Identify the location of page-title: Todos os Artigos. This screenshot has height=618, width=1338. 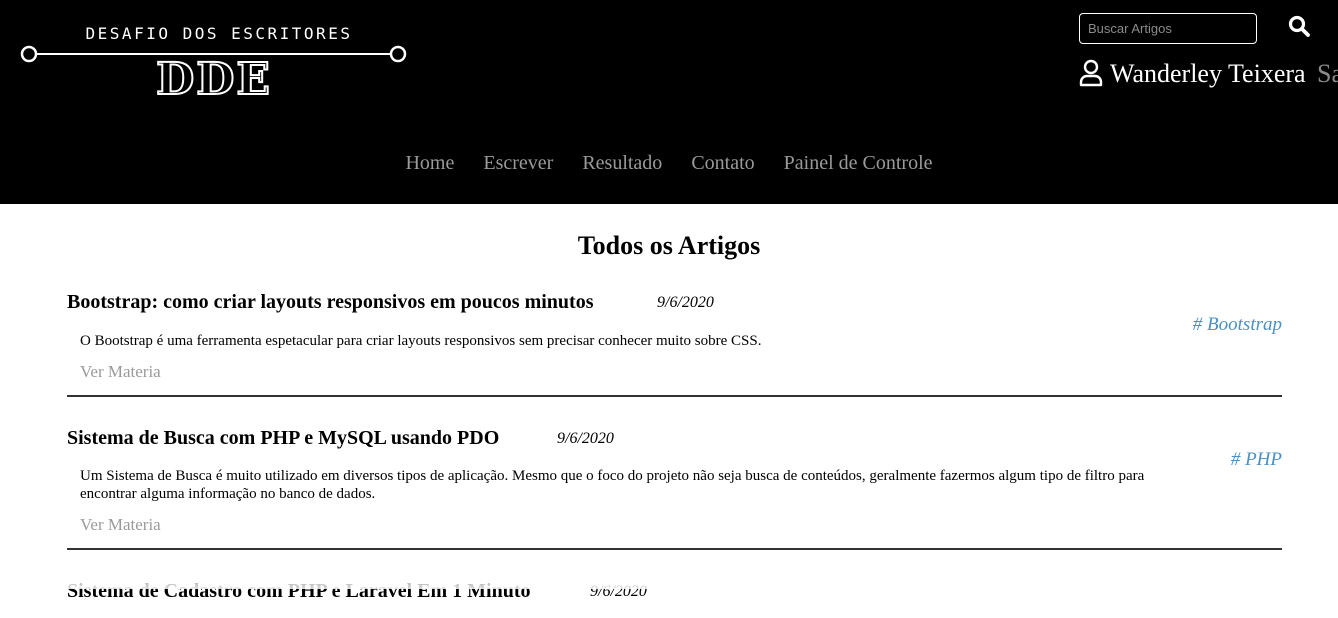
(669, 245).